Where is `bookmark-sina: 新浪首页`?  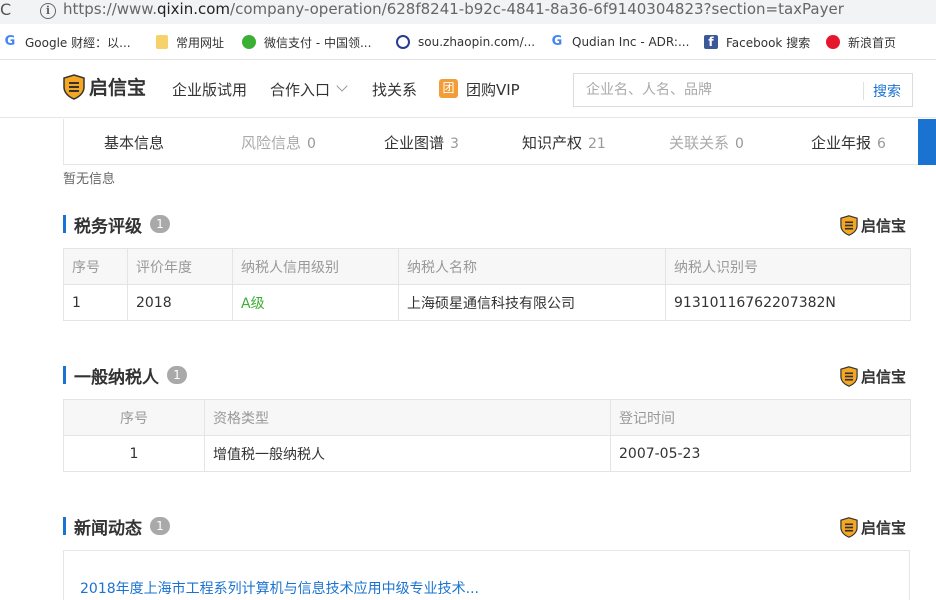
bookmark-sina: 新浪首页 is located at coordinates (861, 42).